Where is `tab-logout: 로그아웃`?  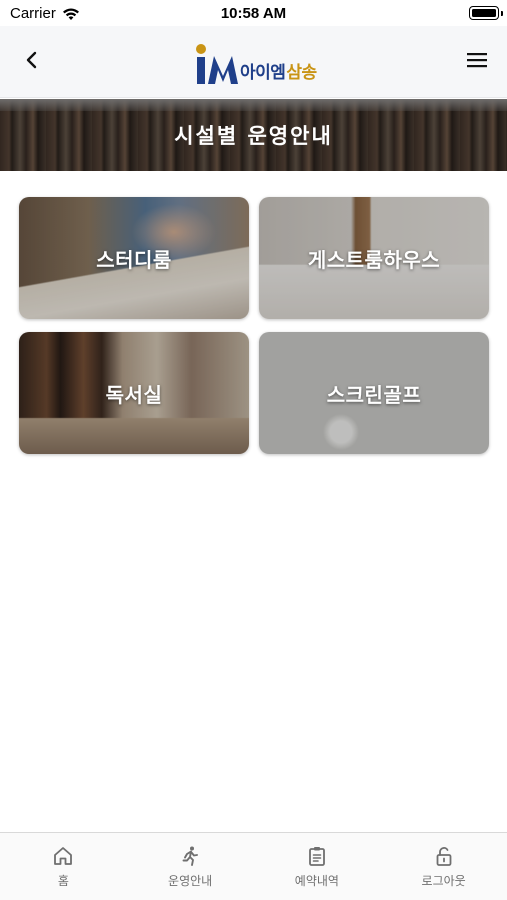 tab-logout: 로그아웃 is located at coordinates (443, 866).